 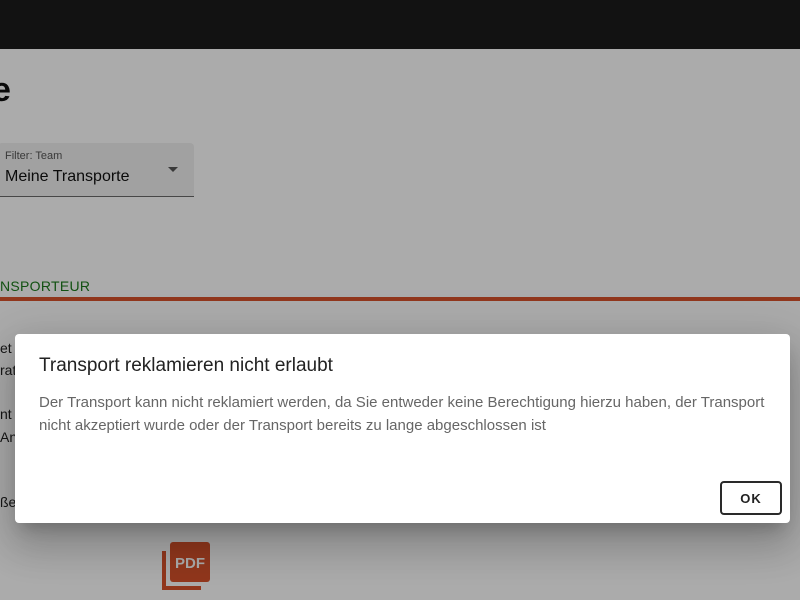 I want to click on ok-button: OK, so click(x=751, y=498).